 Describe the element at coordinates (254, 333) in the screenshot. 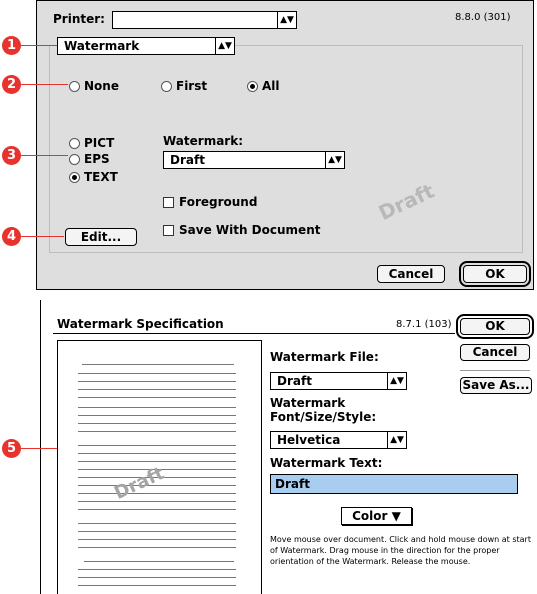

I see `title-underline` at that location.